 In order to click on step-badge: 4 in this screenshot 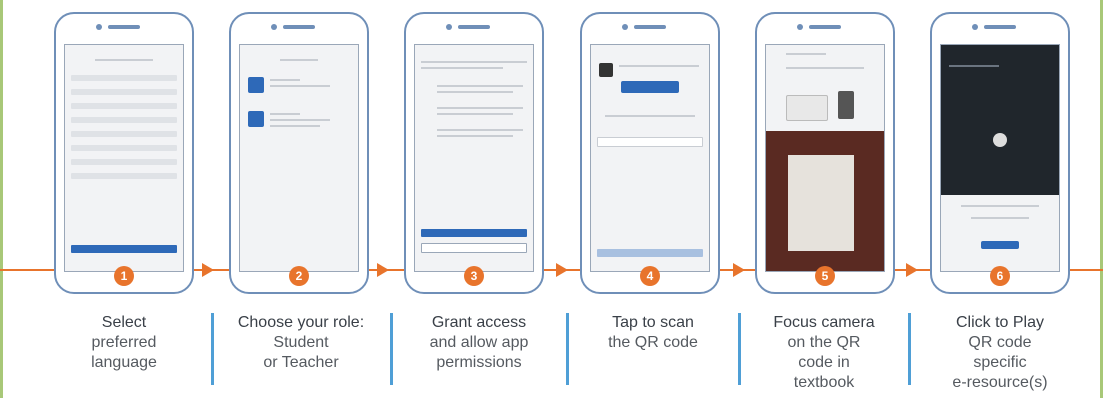, I will do `click(650, 276)`.